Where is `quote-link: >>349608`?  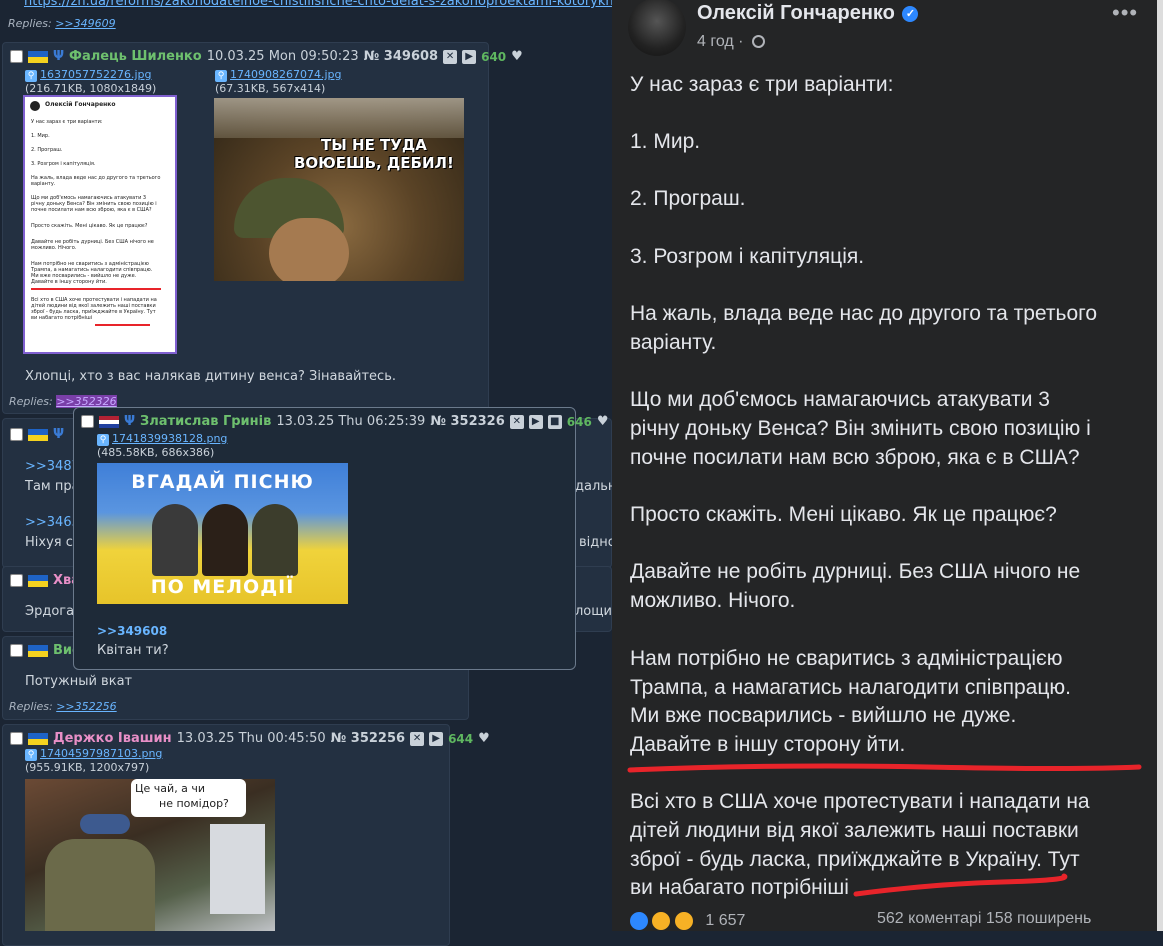 quote-link: >>349608 is located at coordinates (132, 631).